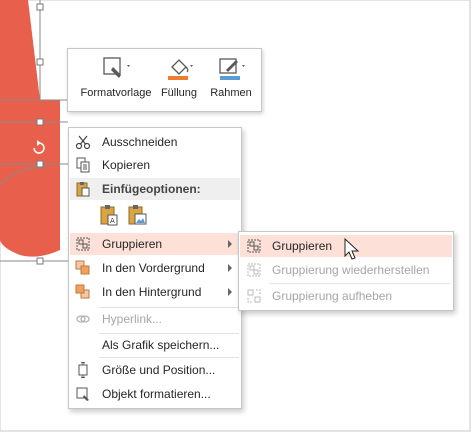 Image resolution: width=472 pixels, height=433 pixels. What do you see at coordinates (232, 69) in the screenshot?
I see `pen-outline-icon` at bounding box center [232, 69].